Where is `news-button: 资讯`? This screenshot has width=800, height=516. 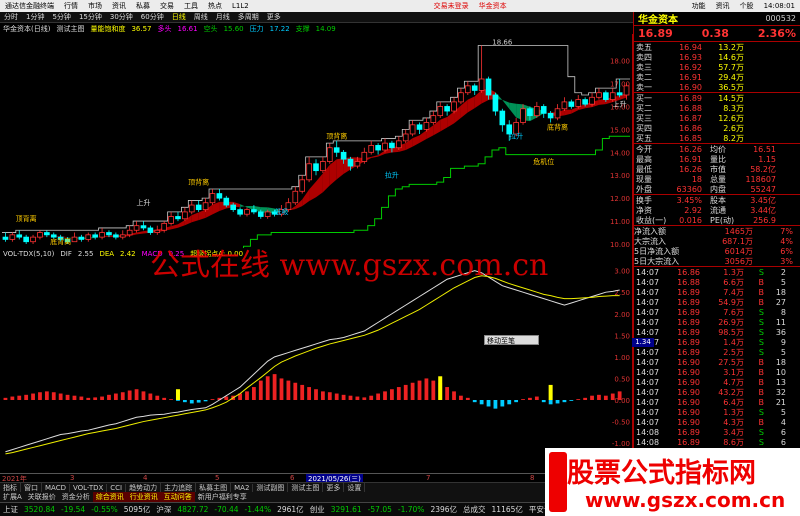 news-button: 资讯 is located at coordinates (723, 6).